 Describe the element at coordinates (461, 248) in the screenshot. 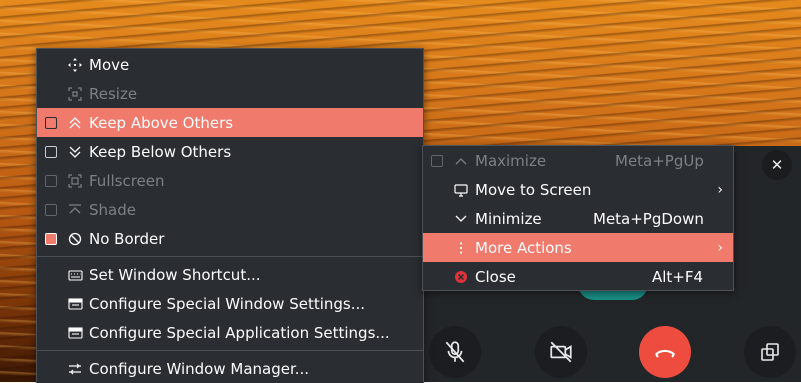

I see `more-vertical-icon` at that location.